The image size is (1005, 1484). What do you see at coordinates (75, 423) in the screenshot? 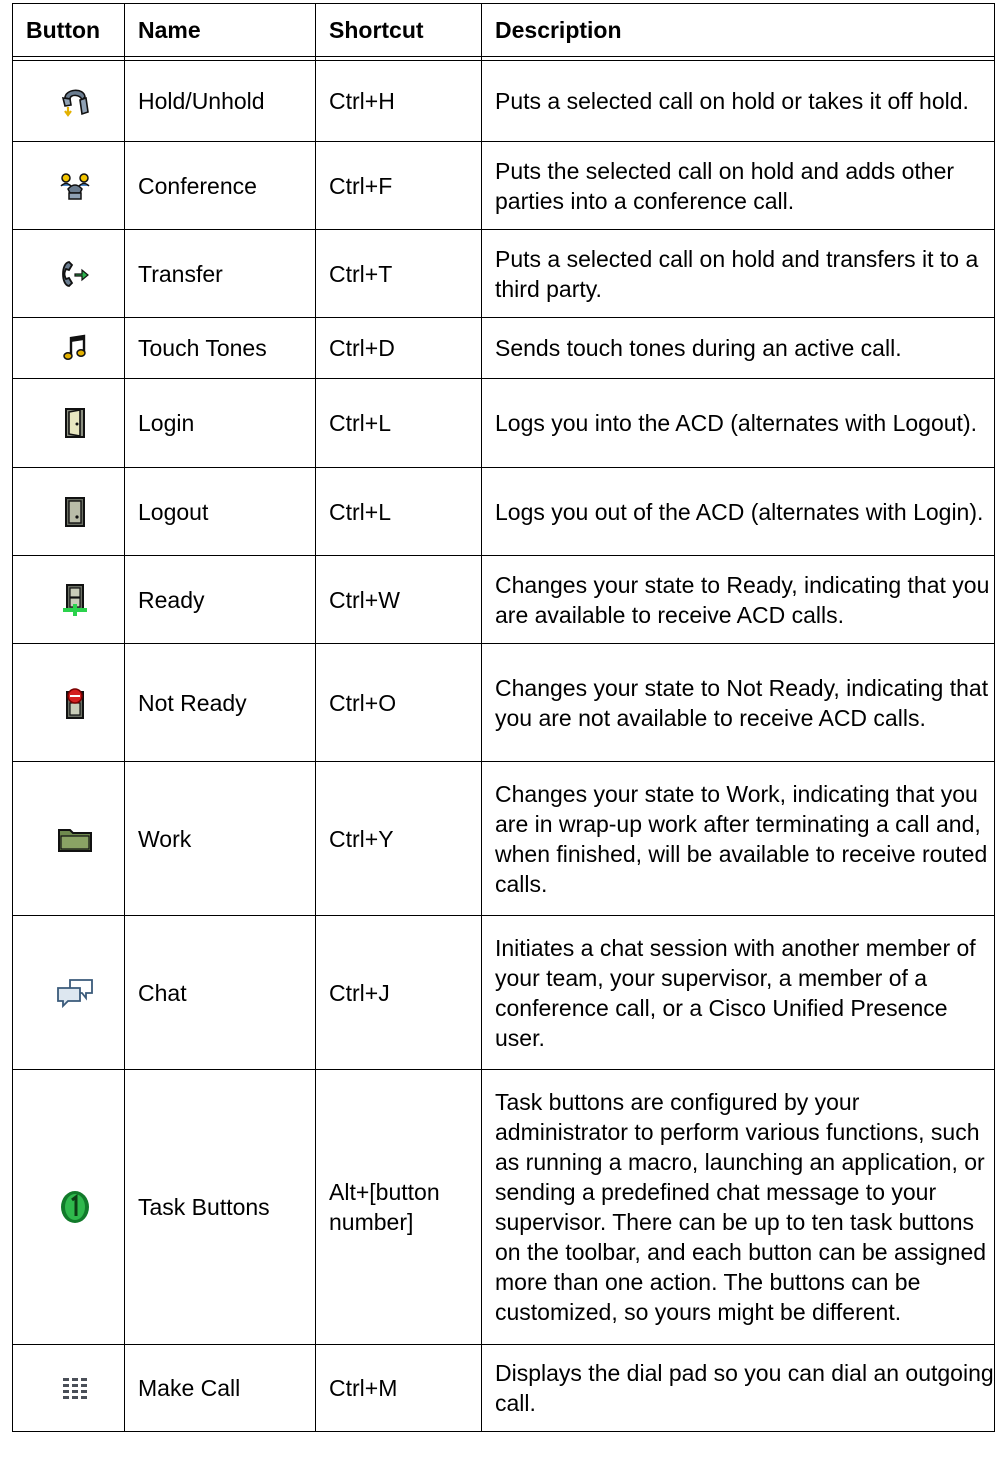
I see `login-icon` at bounding box center [75, 423].